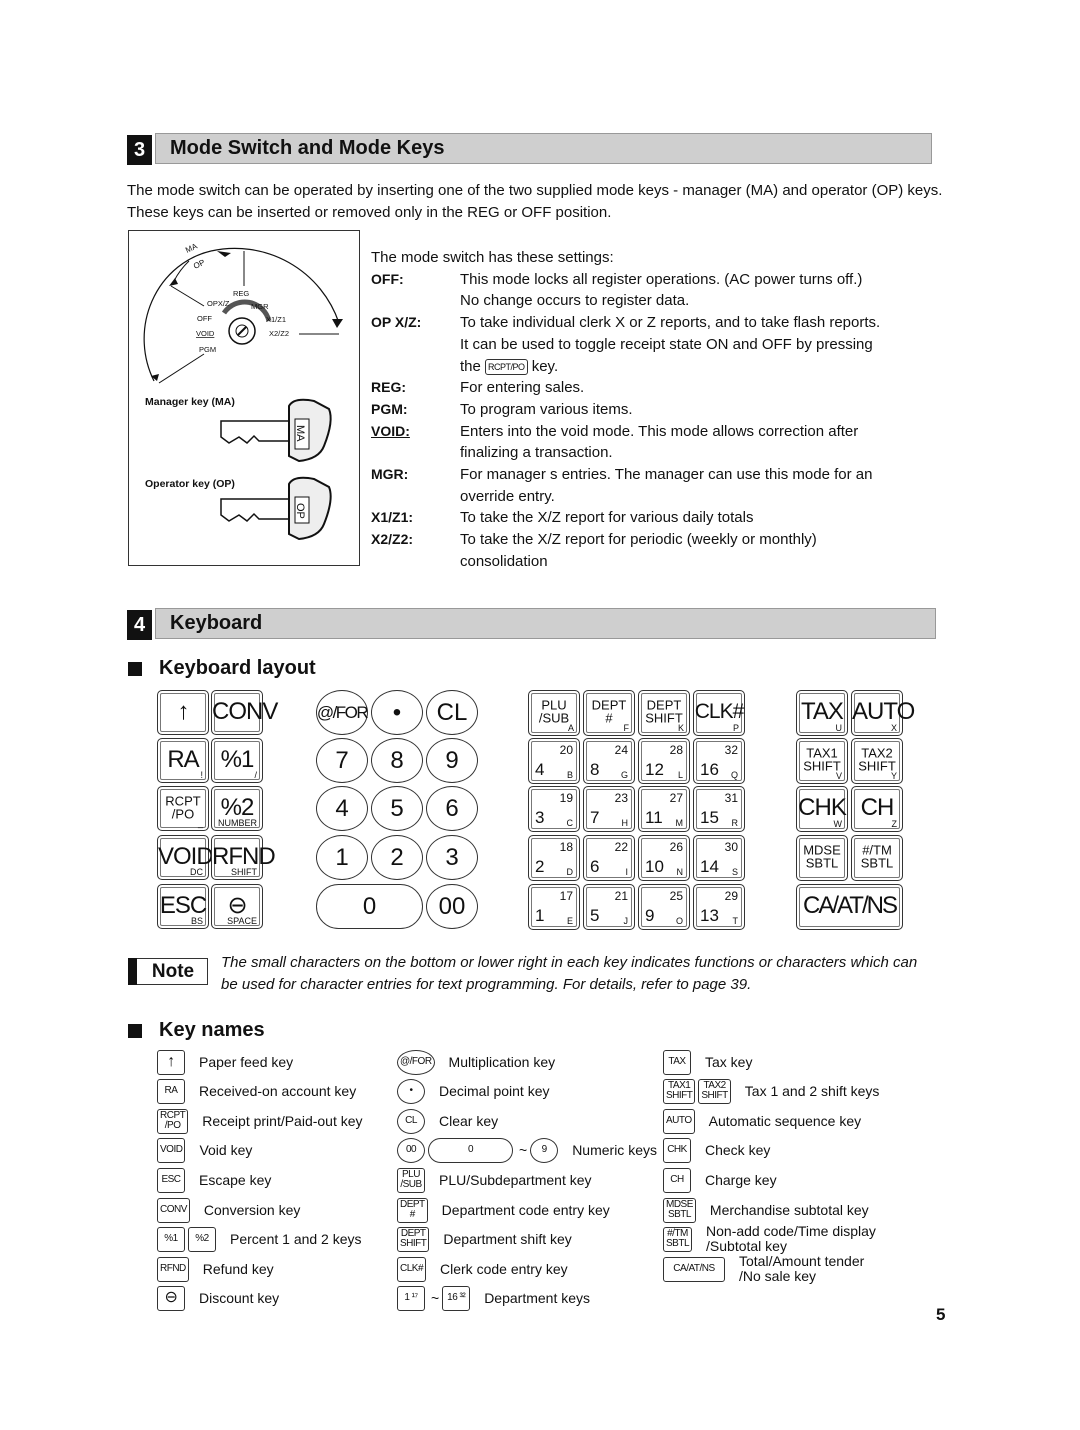 The width and height of the screenshot is (1080, 1430). What do you see at coordinates (544, 1150) in the screenshot?
I see `key-icon: 9` at bounding box center [544, 1150].